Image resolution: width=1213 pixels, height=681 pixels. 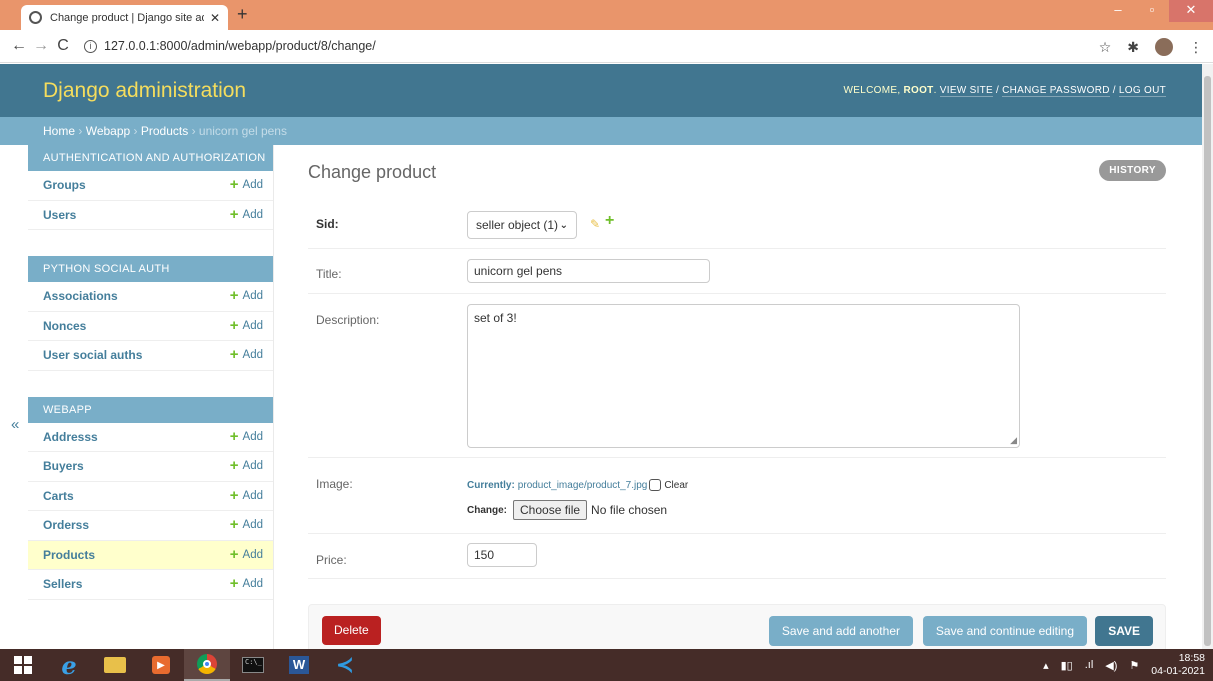 I want to click on sidebar-item-label: Carts, so click(x=58, y=496).